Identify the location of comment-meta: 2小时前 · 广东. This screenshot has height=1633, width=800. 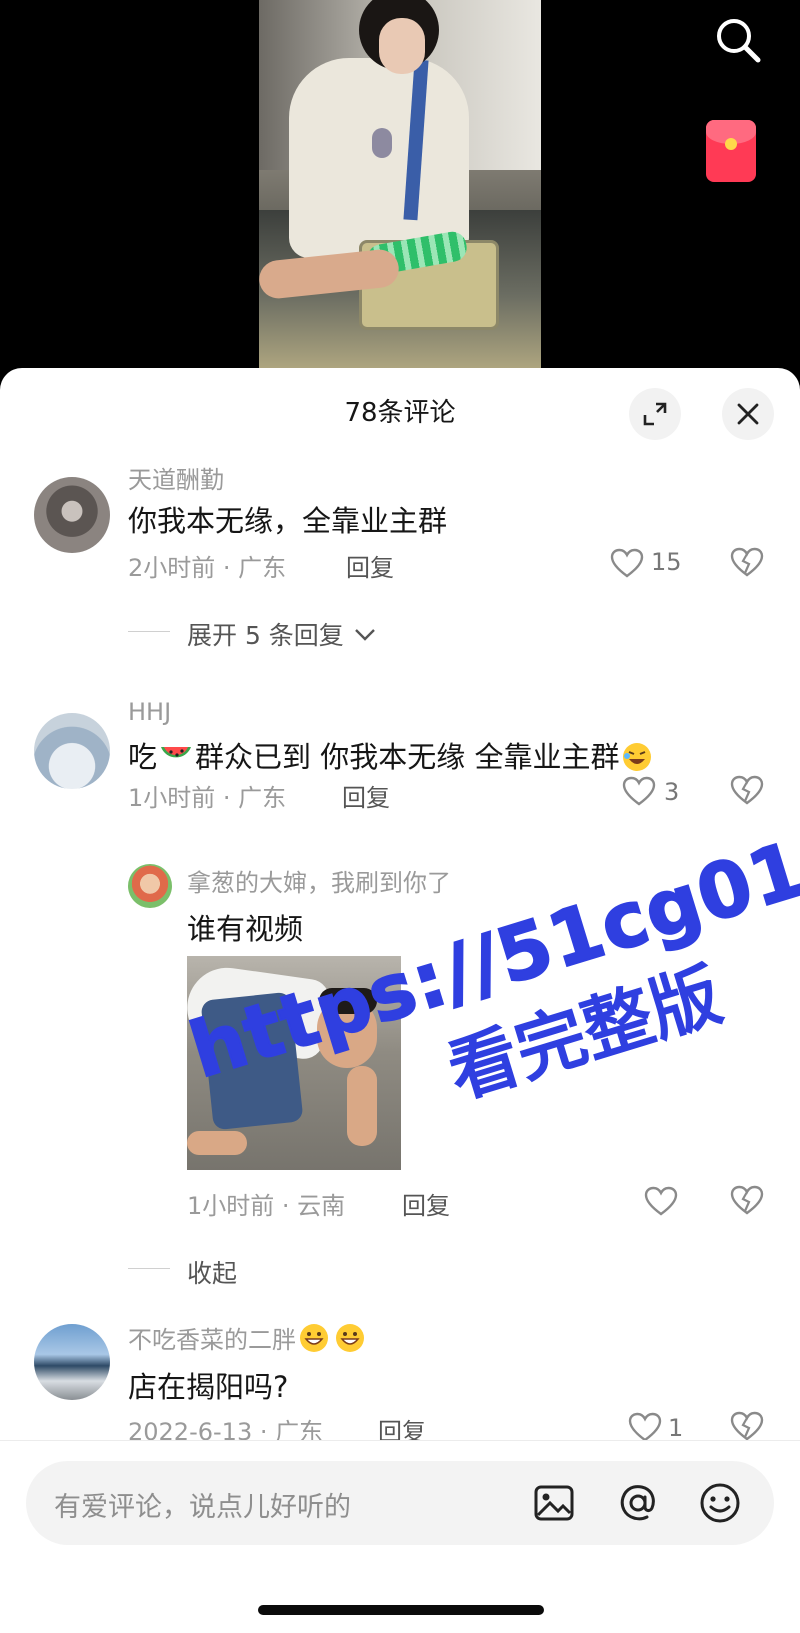
(207, 568).